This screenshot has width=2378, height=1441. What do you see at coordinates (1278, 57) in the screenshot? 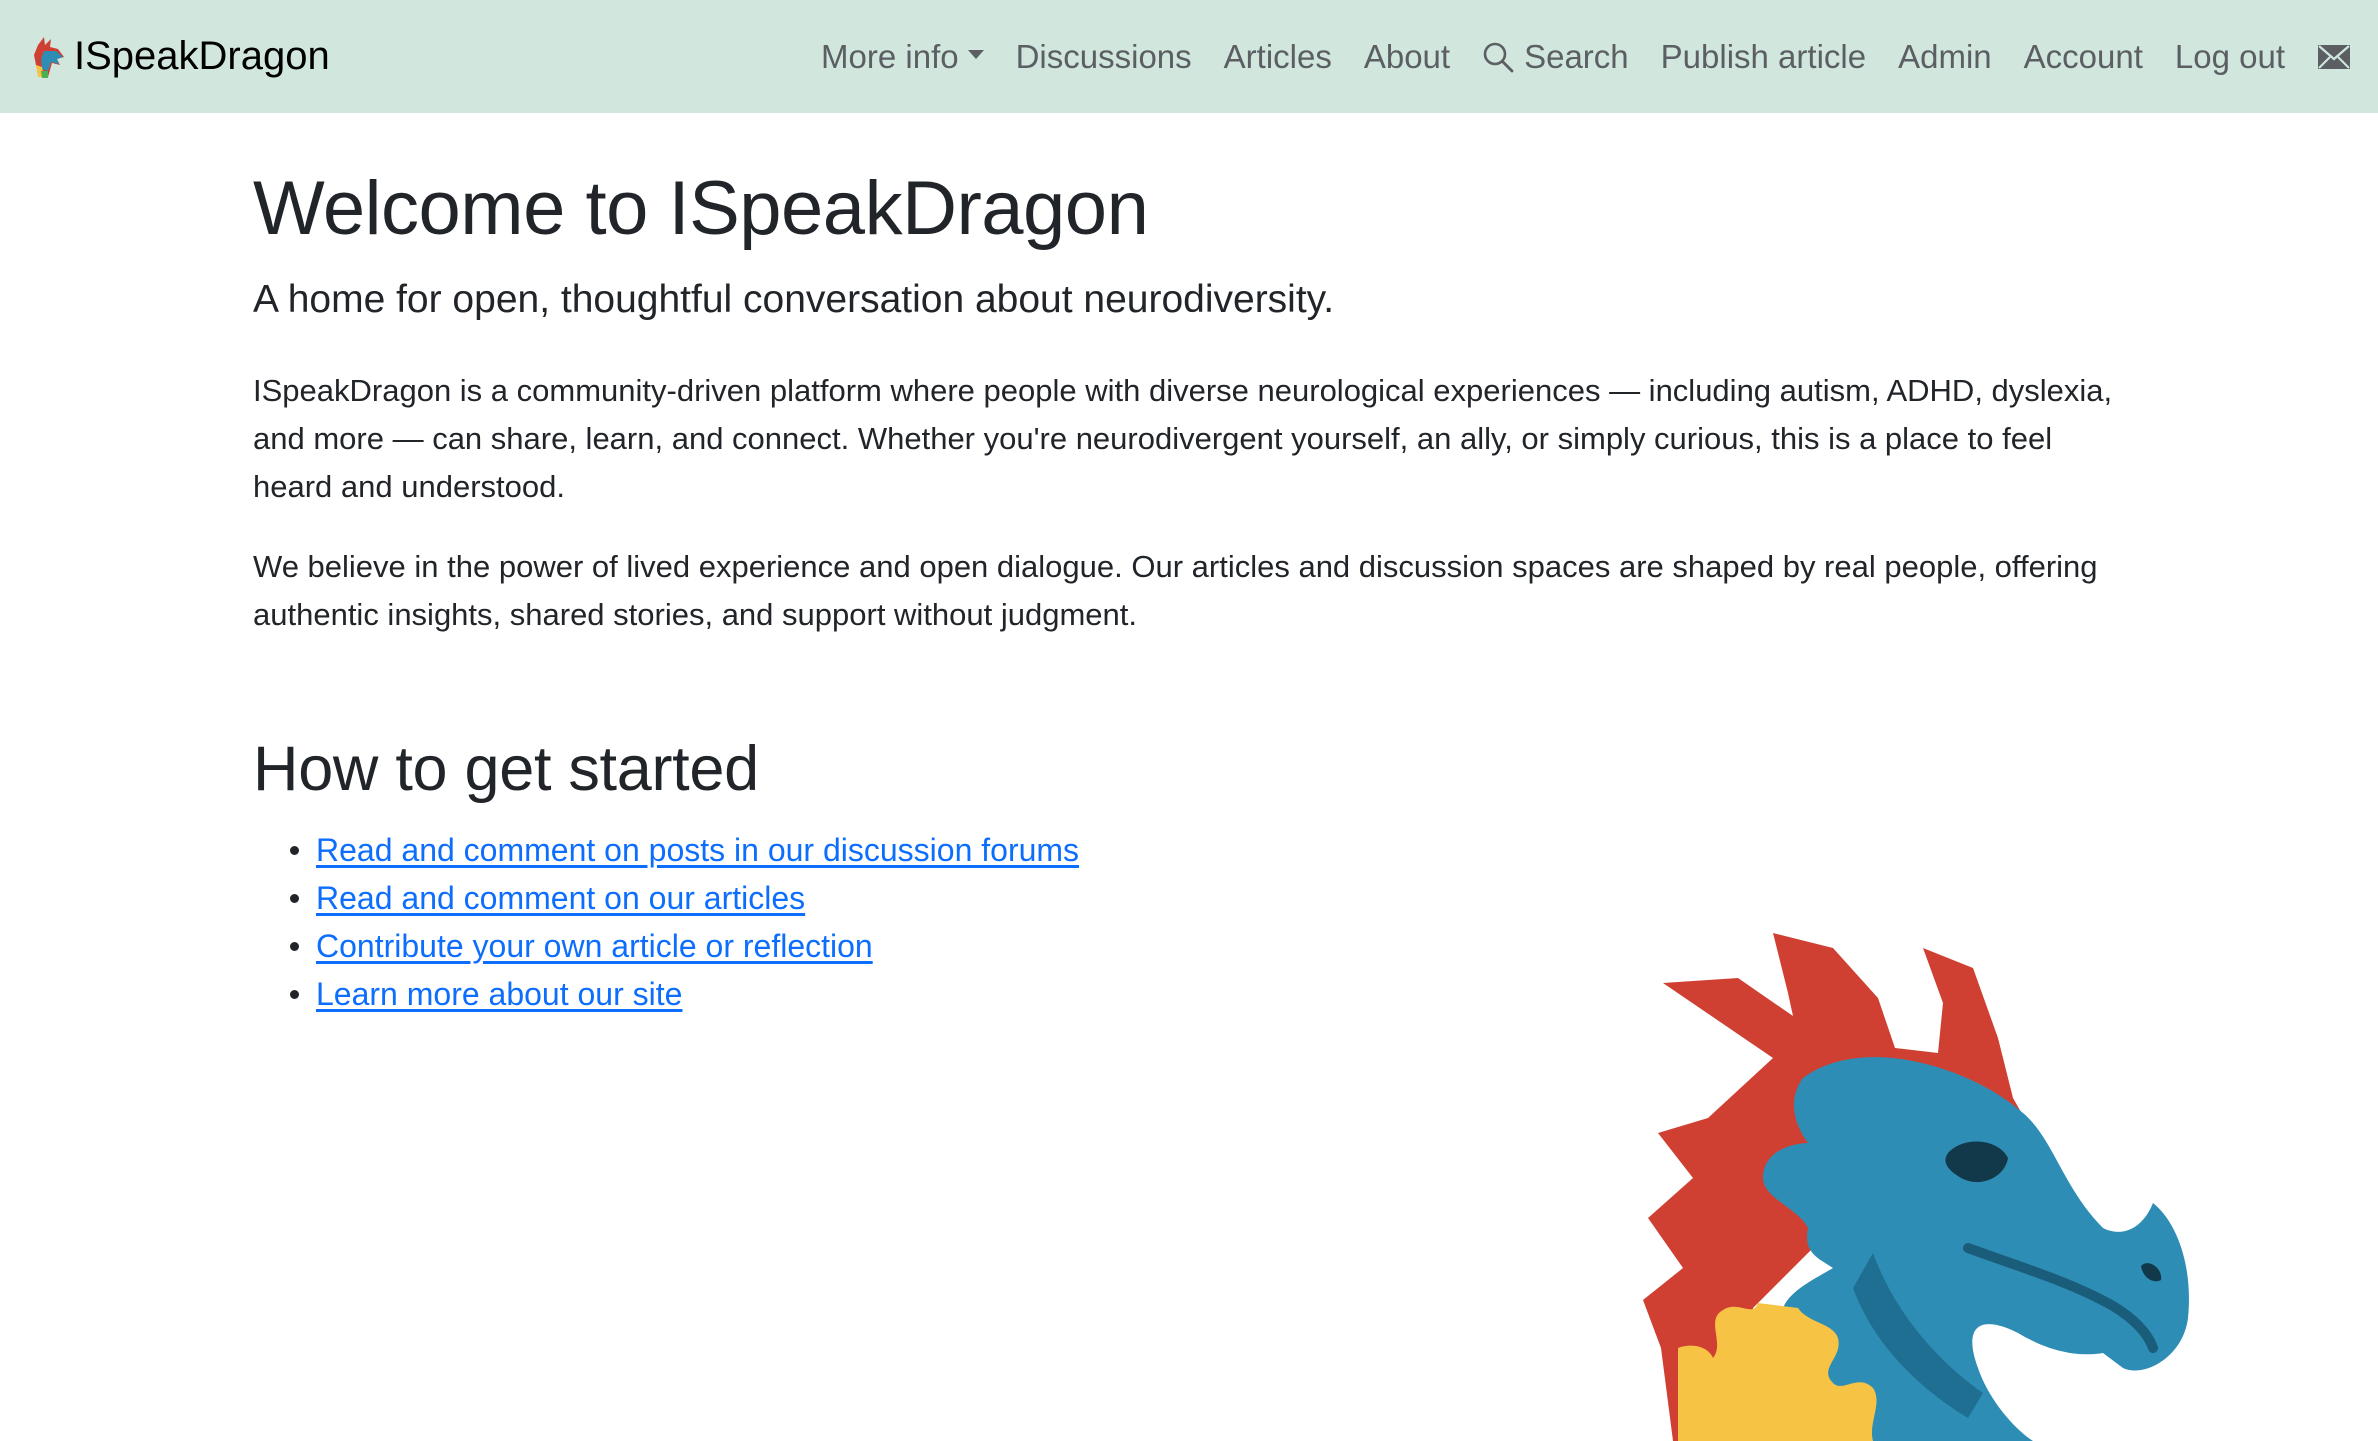
I see `nav-articles: Articles` at bounding box center [1278, 57].